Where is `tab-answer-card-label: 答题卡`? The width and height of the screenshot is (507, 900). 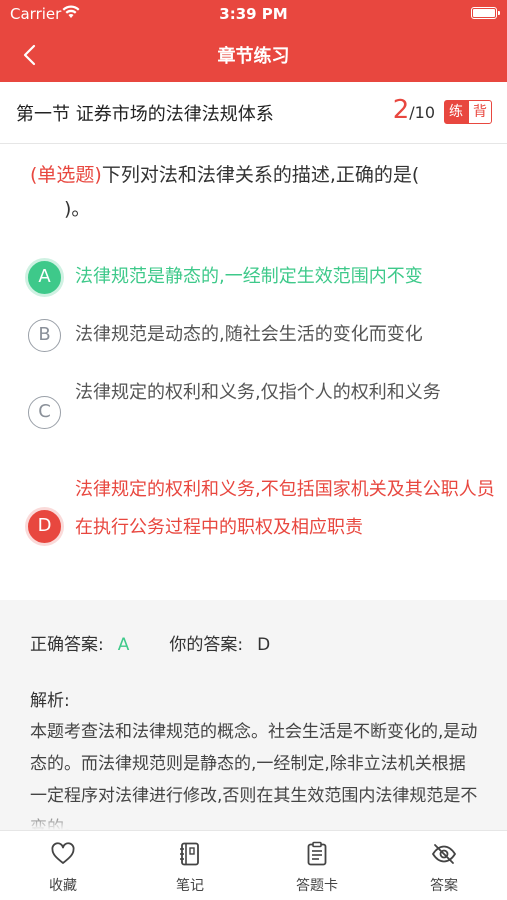
tab-answer-card-label: 答题卡 is located at coordinates (317, 886).